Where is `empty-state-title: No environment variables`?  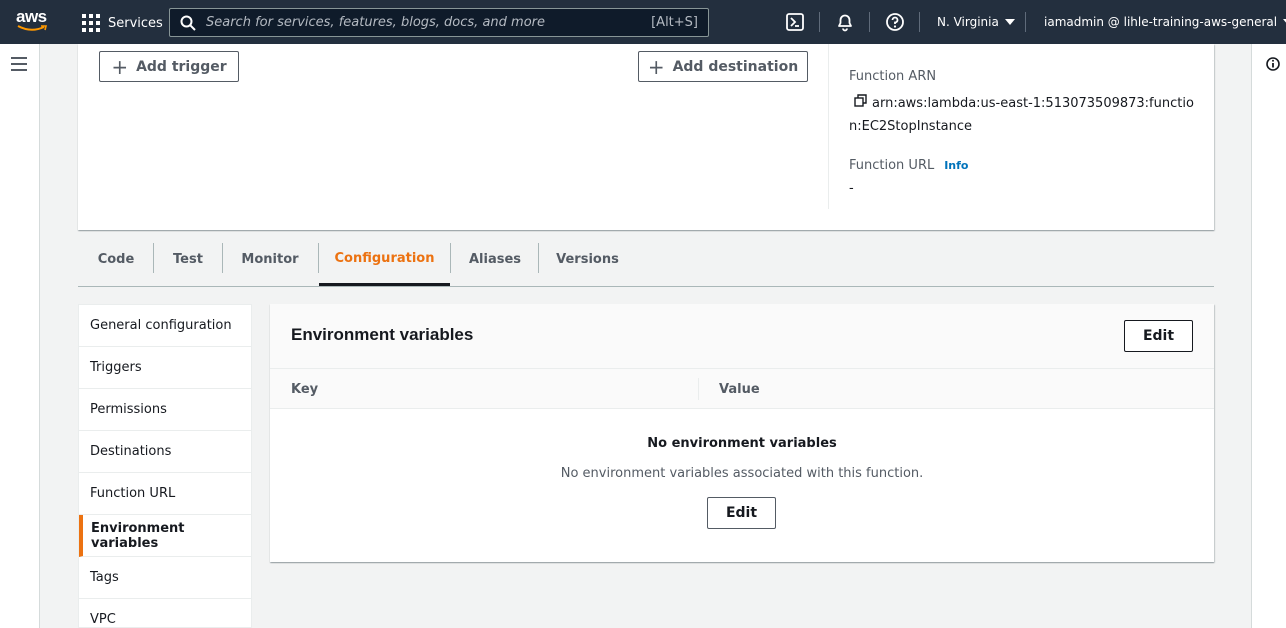 empty-state-title: No environment variables is located at coordinates (742, 443).